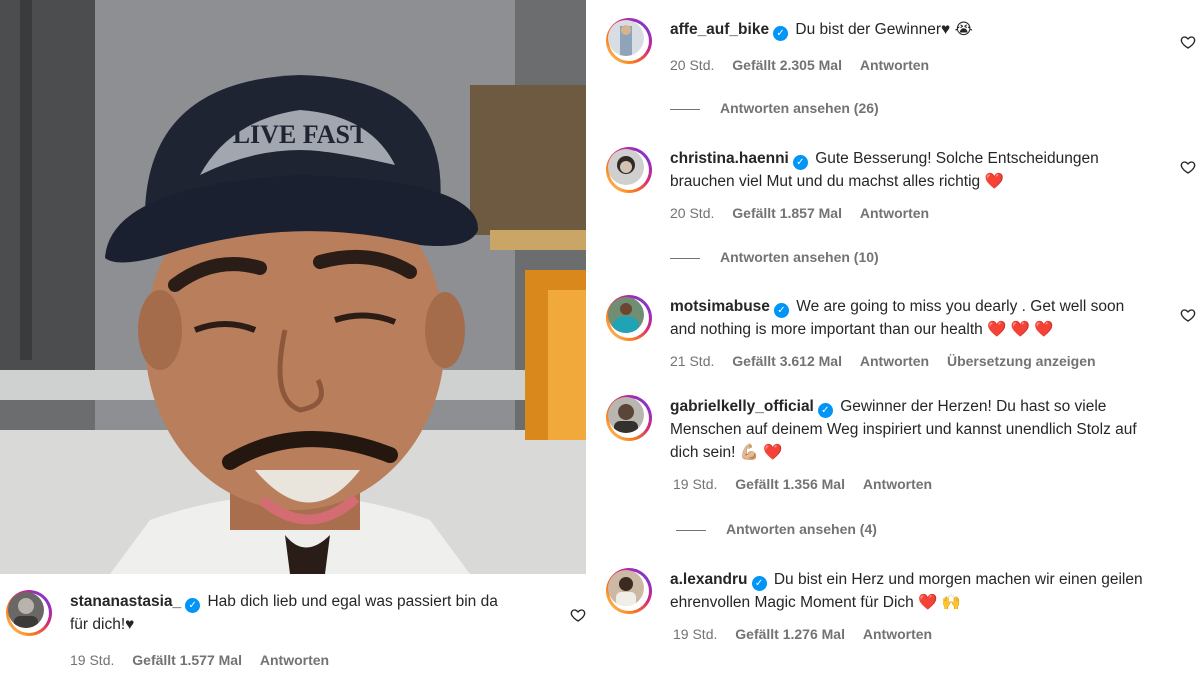 This screenshot has width=1200, height=675. I want to click on username: motsimabuse, so click(720, 306).